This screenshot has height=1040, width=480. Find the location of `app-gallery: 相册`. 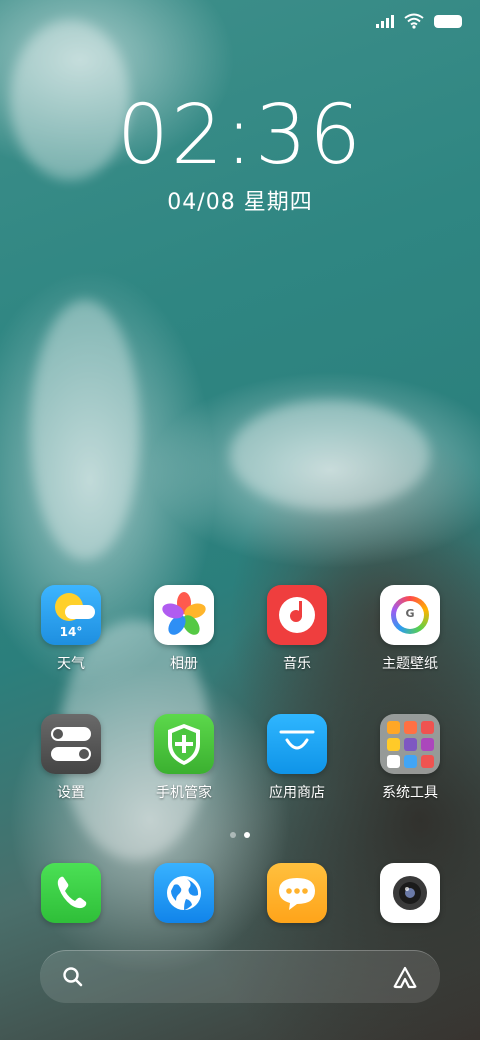

app-gallery: 相册 is located at coordinates (184, 629).